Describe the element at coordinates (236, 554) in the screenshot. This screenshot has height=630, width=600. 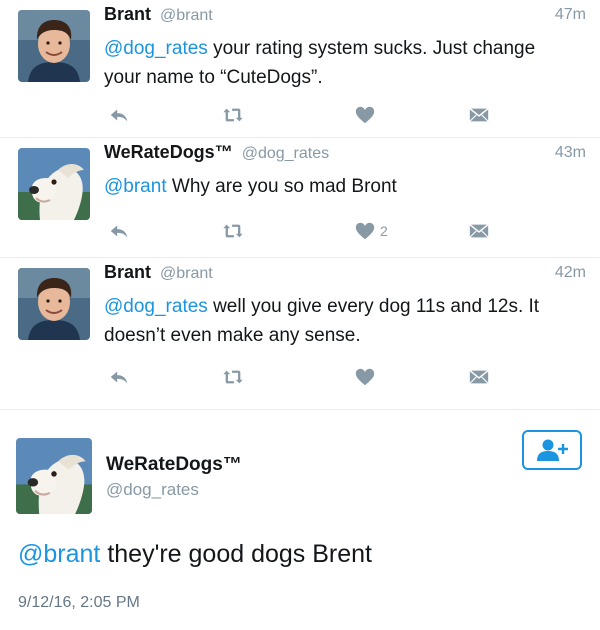
I see `tweet-body-text: they're good dogs Brent` at that location.